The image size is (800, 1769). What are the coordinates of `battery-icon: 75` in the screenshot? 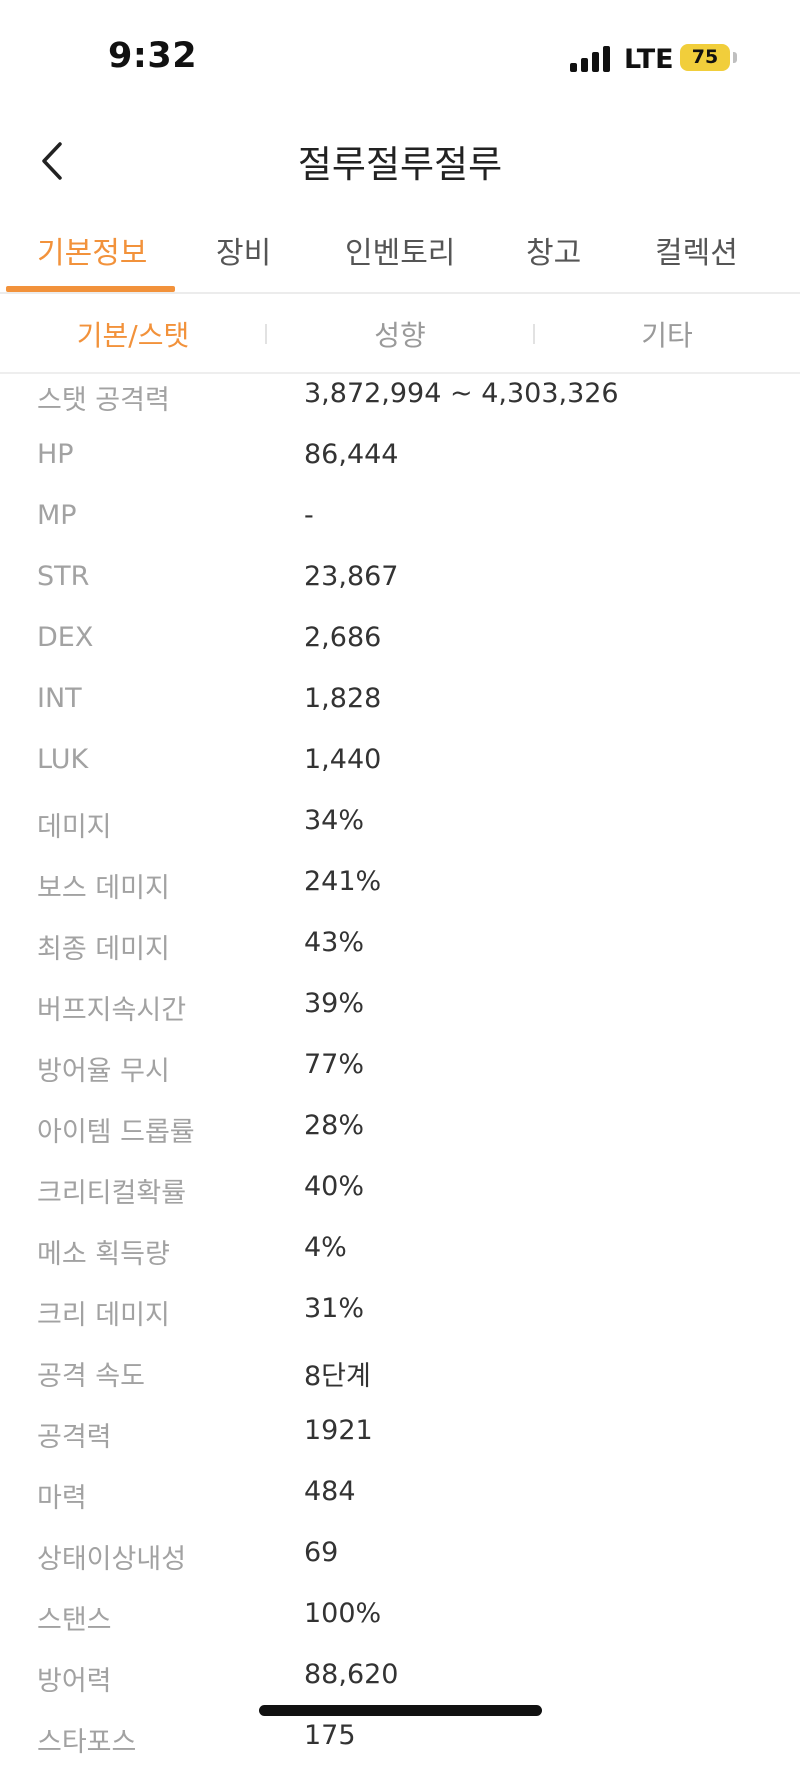 It's located at (705, 57).